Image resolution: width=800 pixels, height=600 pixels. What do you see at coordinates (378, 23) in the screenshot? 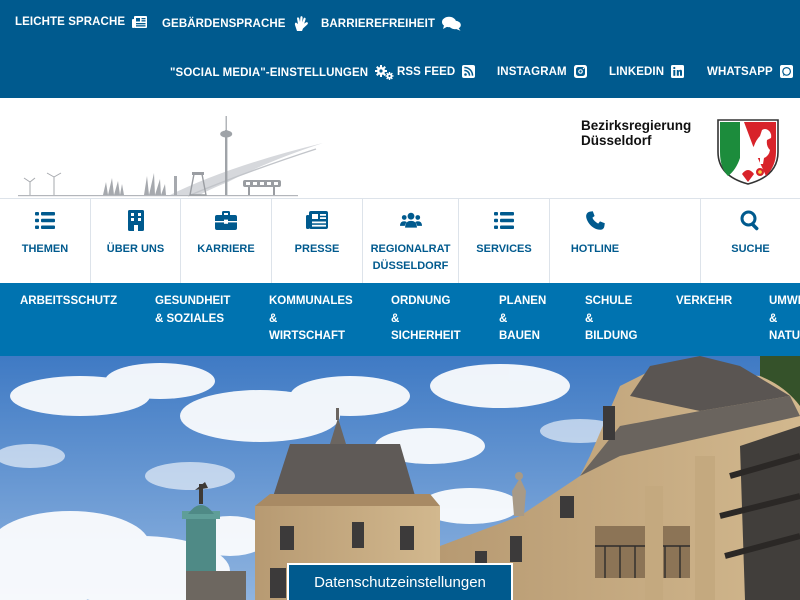
I see `barrierefreiheit-label: Barrierefreiheit` at bounding box center [378, 23].